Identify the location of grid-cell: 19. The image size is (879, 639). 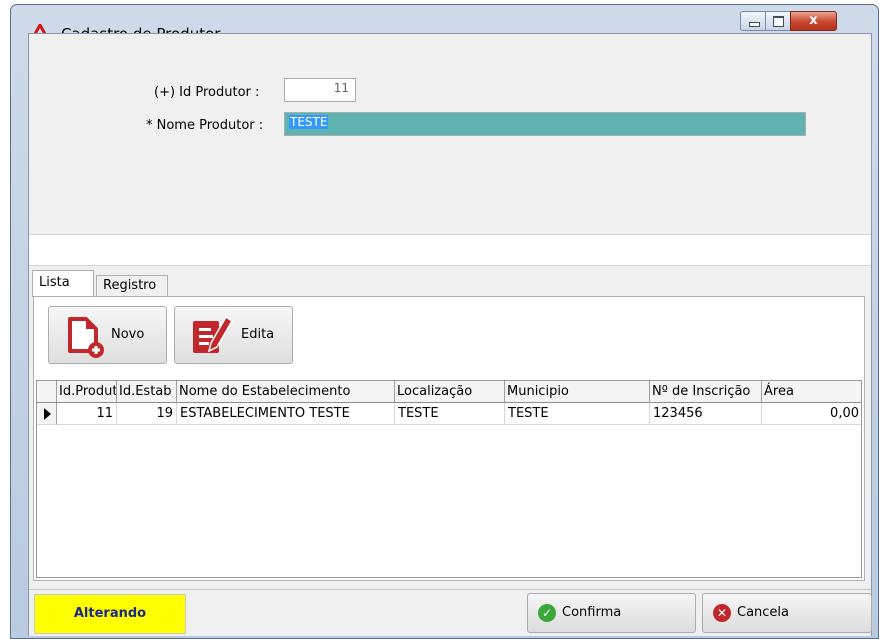
(147, 414).